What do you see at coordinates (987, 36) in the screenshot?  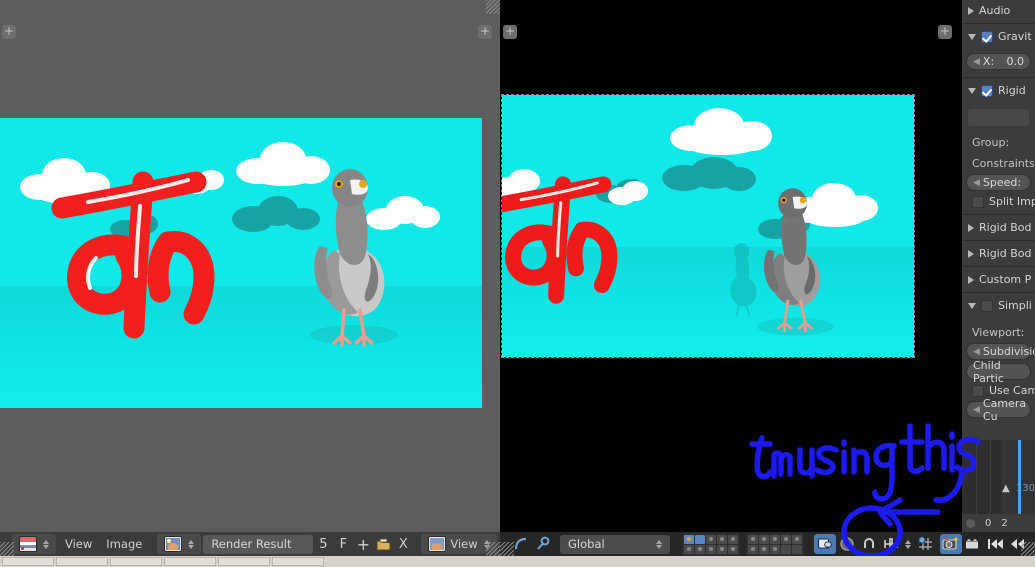 I see `gravity-checkbox` at bounding box center [987, 36].